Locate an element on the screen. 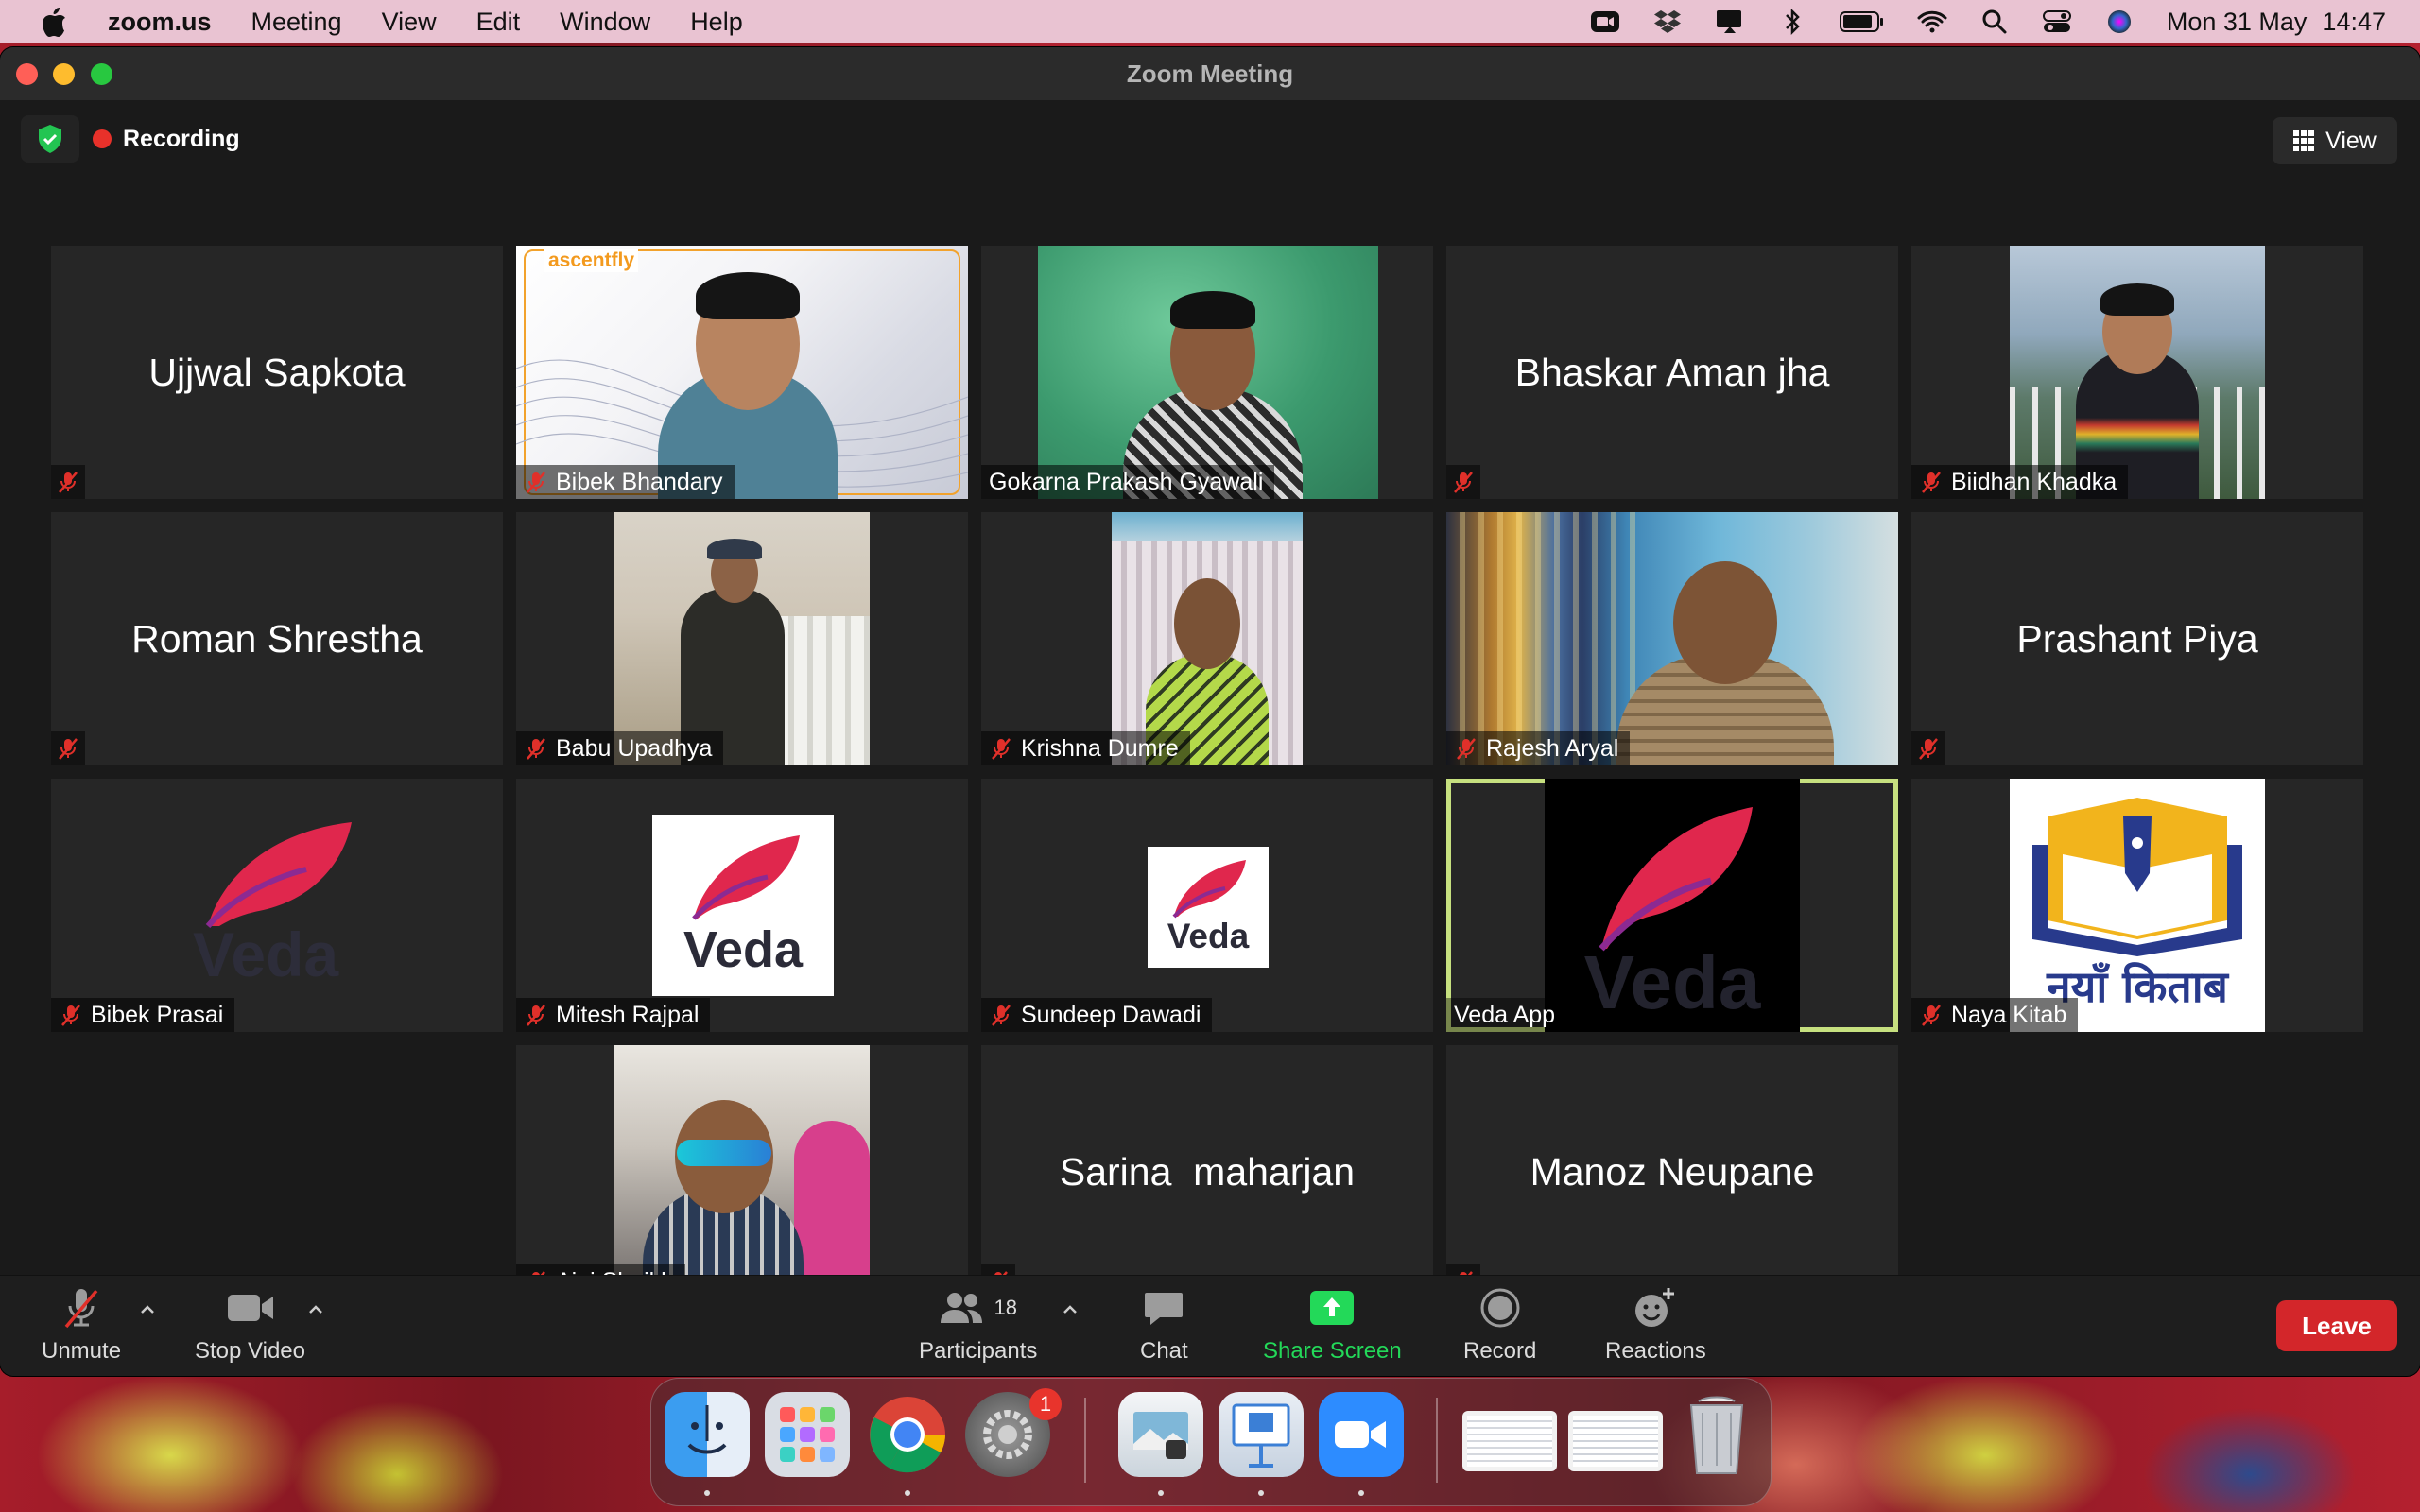 The image size is (2420, 1512). participant-tile: Biidhan Khadka is located at coordinates (2137, 372).